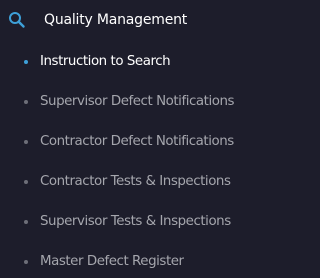 The height and width of the screenshot is (278, 320). I want to click on menu-item-master-defect-register: Master Defect Register, so click(131, 262).